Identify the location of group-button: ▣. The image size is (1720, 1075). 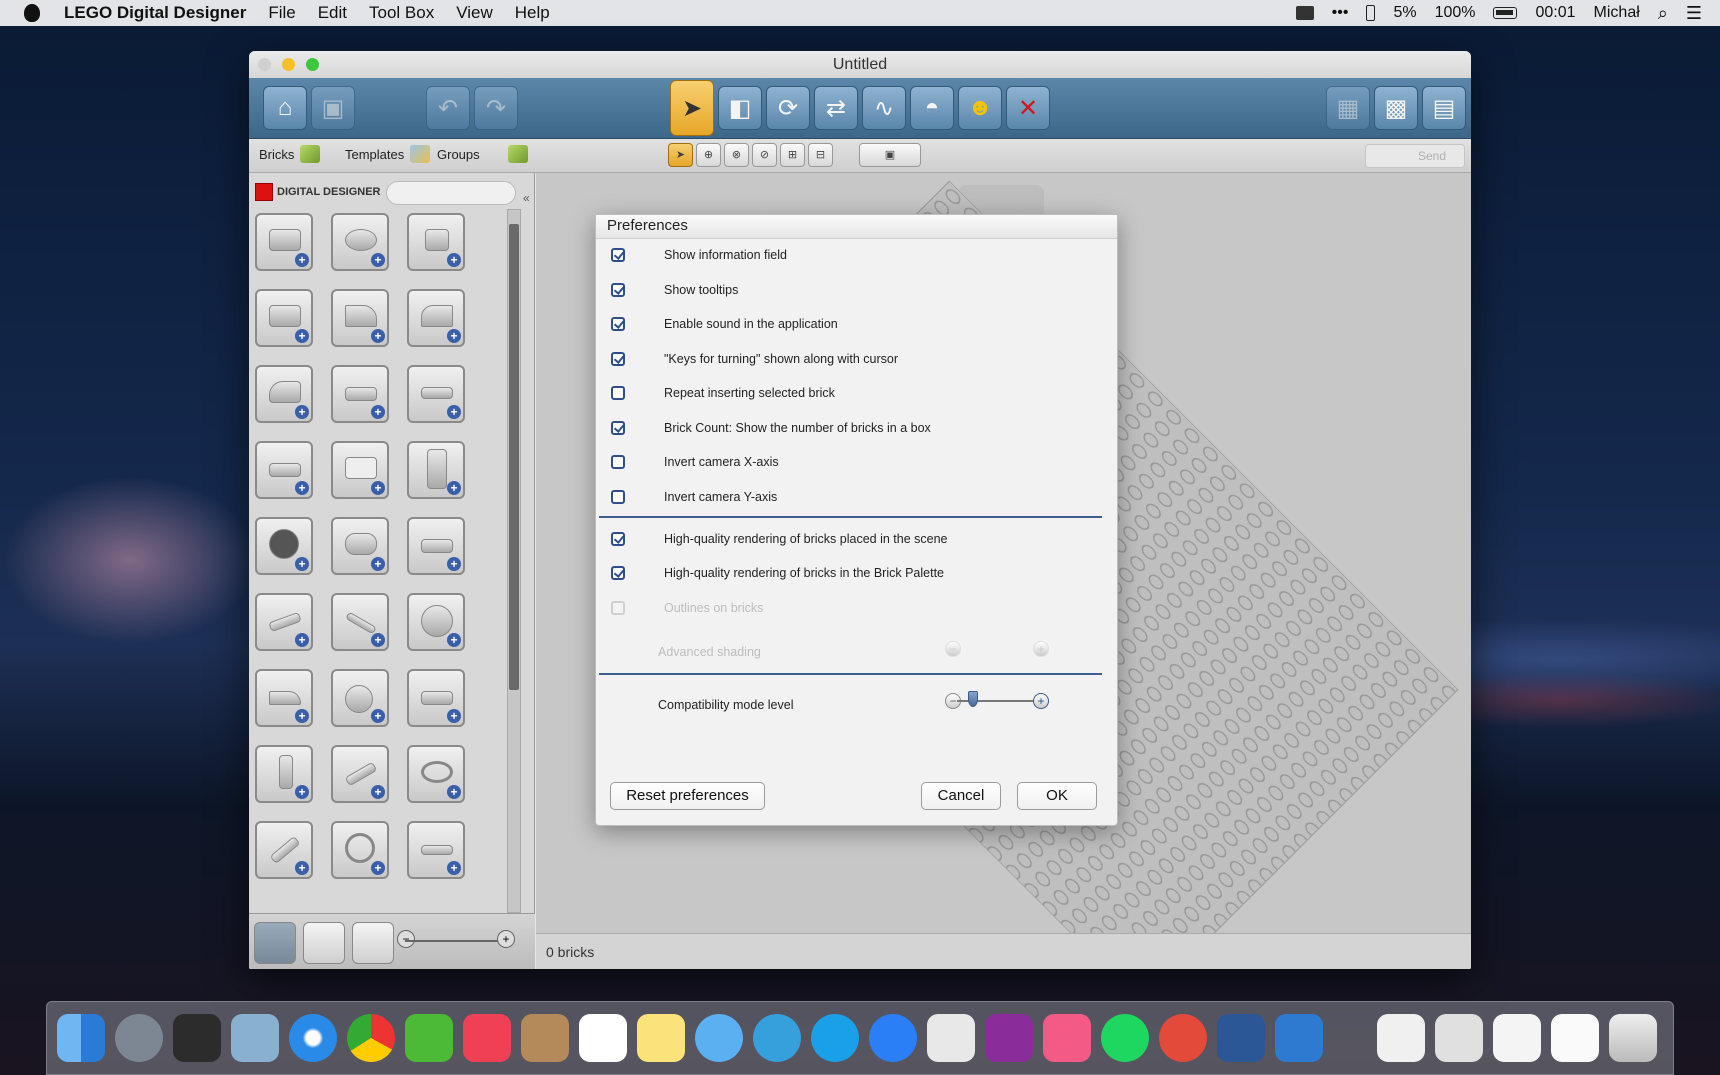
(890, 155).